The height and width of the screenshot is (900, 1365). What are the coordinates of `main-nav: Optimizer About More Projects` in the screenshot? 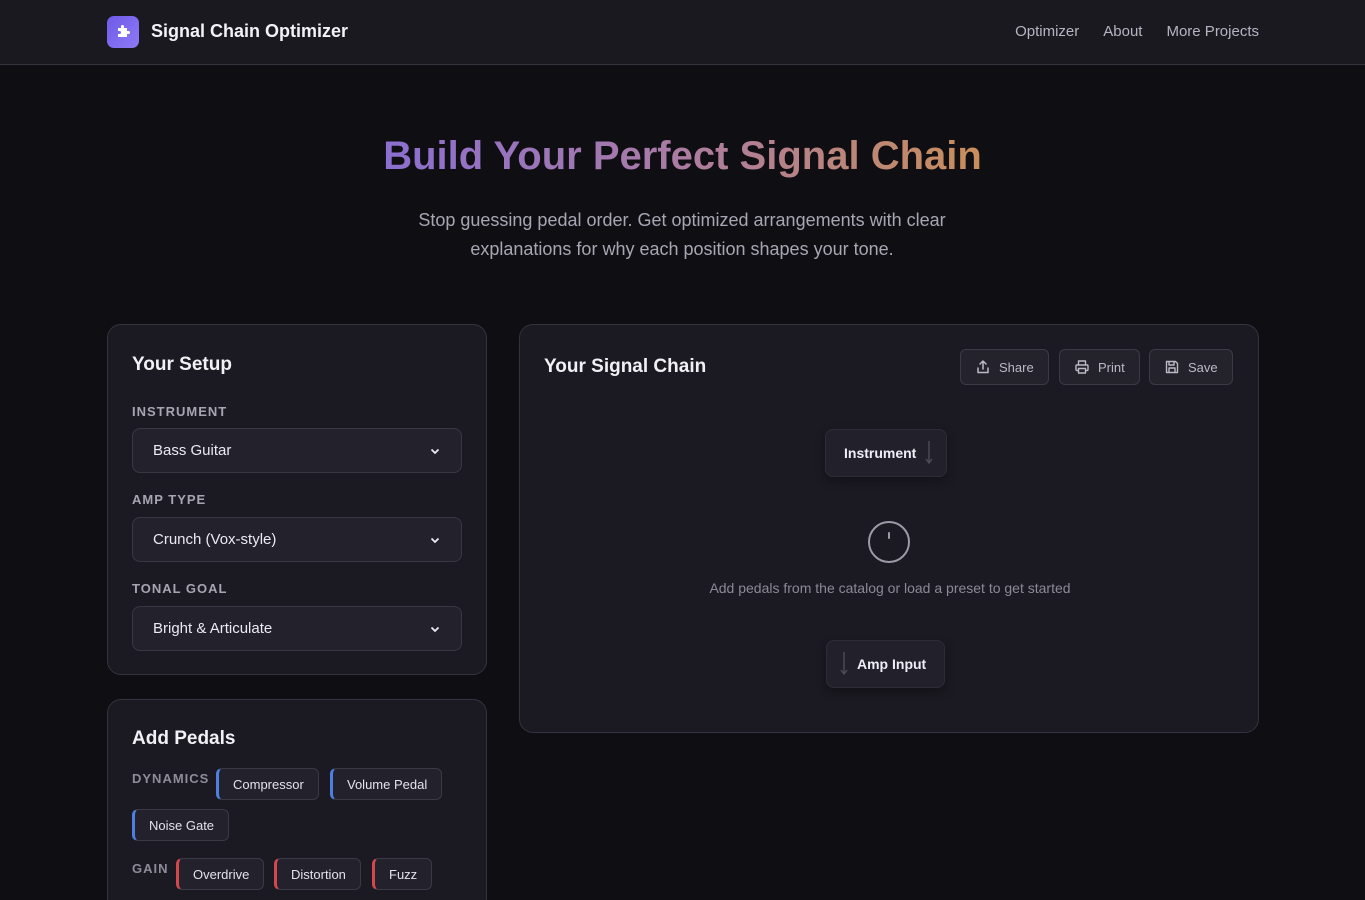 It's located at (1137, 31).